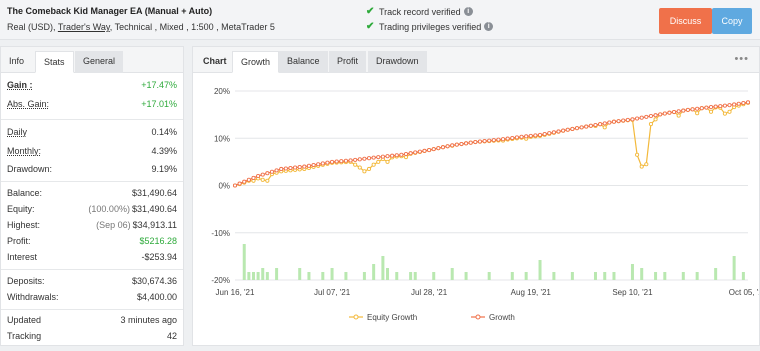 This screenshot has height=351, width=760. I want to click on tab-stats: Stats, so click(54, 62).